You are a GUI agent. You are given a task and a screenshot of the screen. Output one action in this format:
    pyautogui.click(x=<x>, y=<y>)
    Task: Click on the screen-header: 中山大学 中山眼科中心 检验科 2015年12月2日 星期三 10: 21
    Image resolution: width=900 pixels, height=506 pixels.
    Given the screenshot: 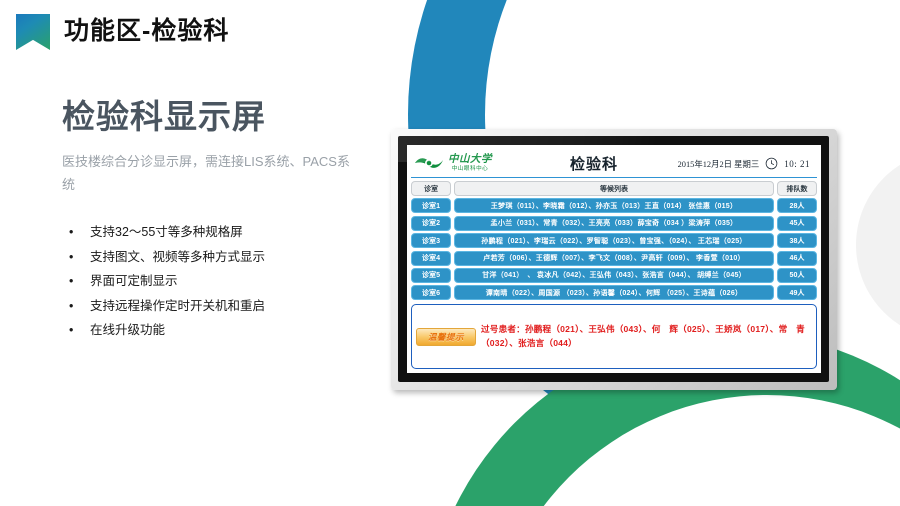 What is the action you would take?
    pyautogui.click(x=614, y=163)
    